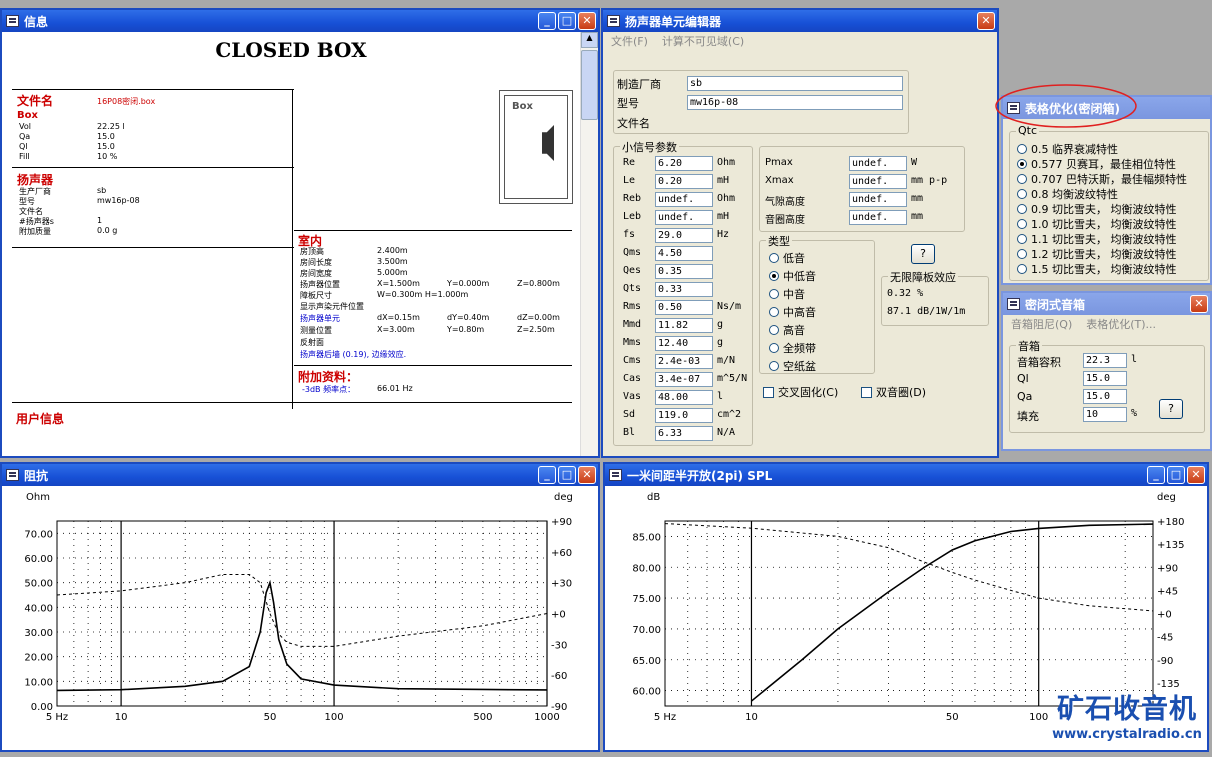 The height and width of the screenshot is (757, 1212). Describe the element at coordinates (1102, 179) in the screenshot. I see `qtc-radio: 0.707 巴特沃斯，最佳幅频特性` at that location.